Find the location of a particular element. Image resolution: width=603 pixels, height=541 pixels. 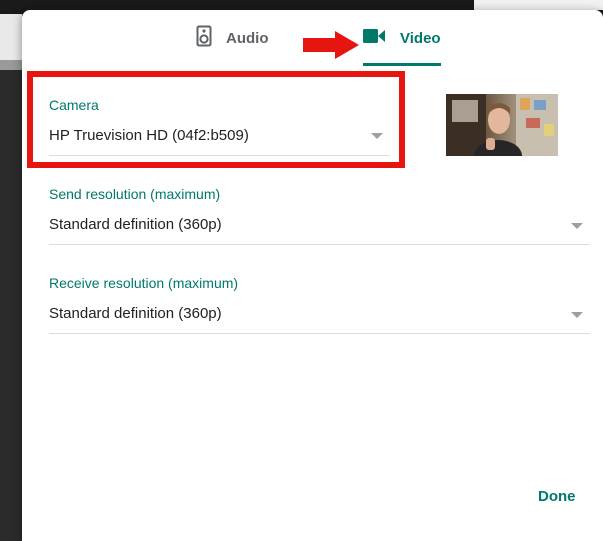

send-resolution-underline is located at coordinates (319, 244).